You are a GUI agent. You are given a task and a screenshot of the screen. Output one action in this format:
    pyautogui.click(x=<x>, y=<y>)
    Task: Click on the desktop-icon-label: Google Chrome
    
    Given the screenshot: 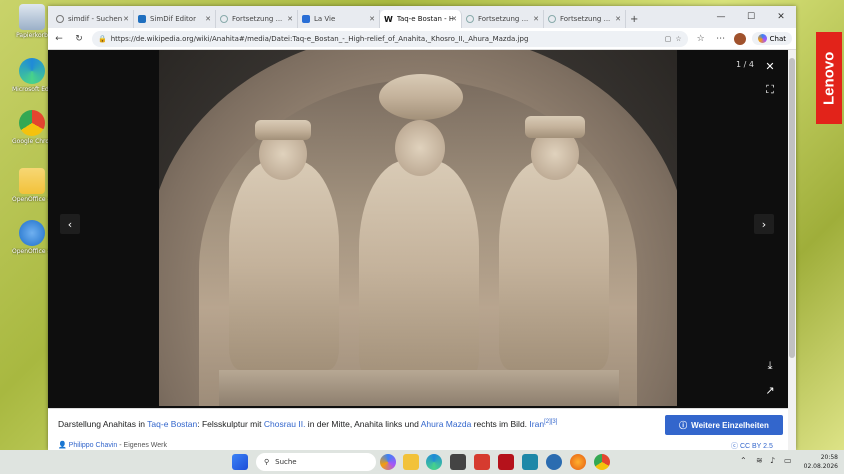 What is the action you would take?
    pyautogui.click(x=32, y=141)
    